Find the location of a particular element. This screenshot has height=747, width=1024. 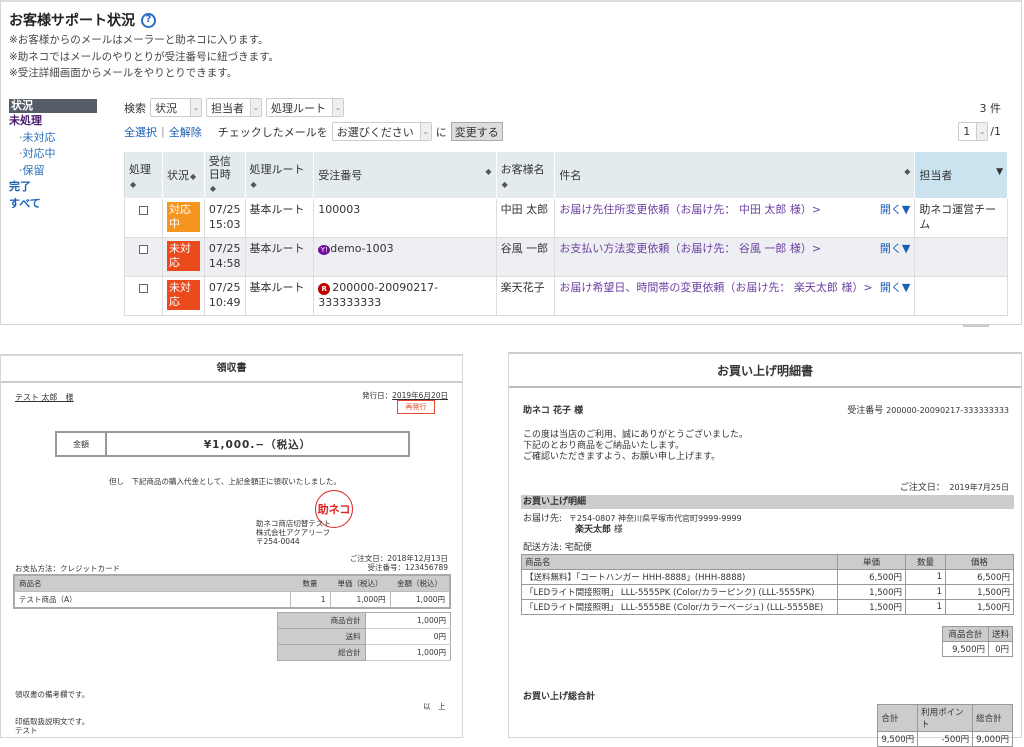

assignee-filter-select: 担当者 ⌄ is located at coordinates (234, 107).